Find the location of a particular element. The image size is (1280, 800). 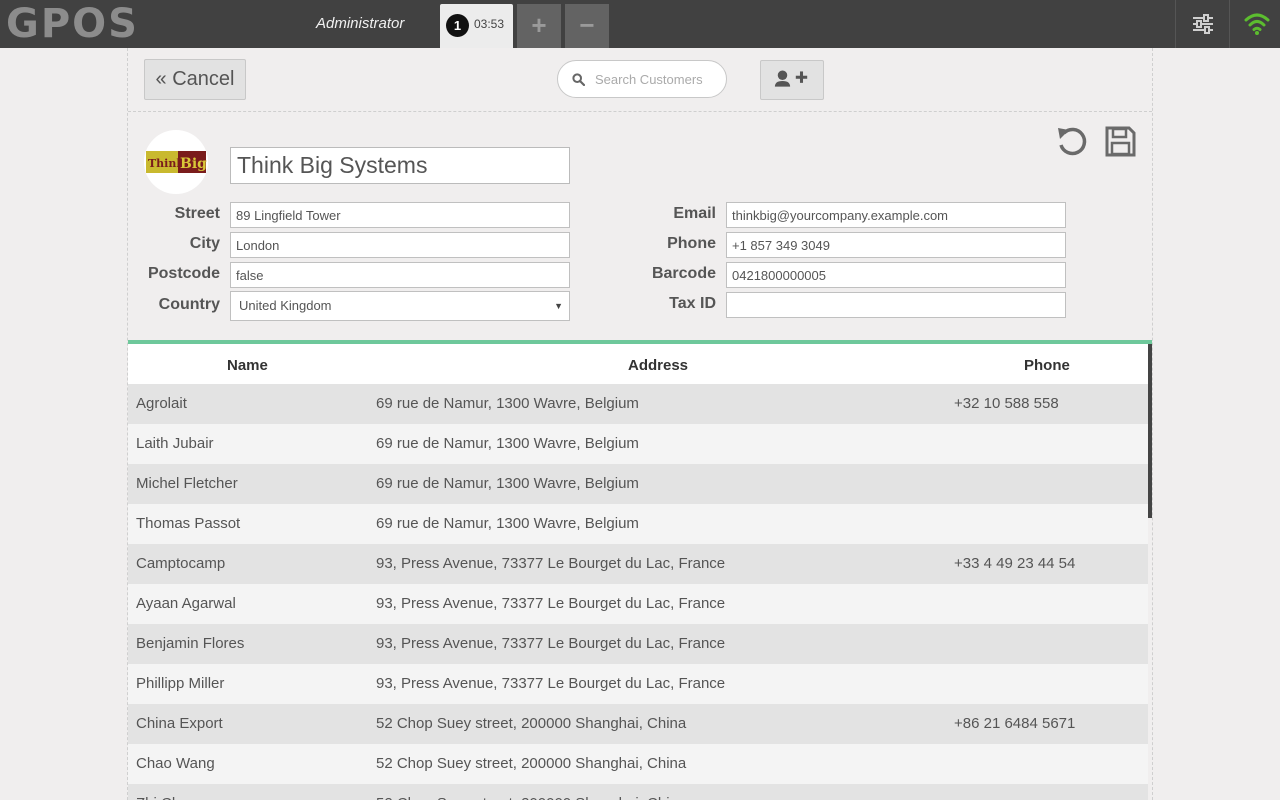

phone-label: Phone is located at coordinates (691, 243).